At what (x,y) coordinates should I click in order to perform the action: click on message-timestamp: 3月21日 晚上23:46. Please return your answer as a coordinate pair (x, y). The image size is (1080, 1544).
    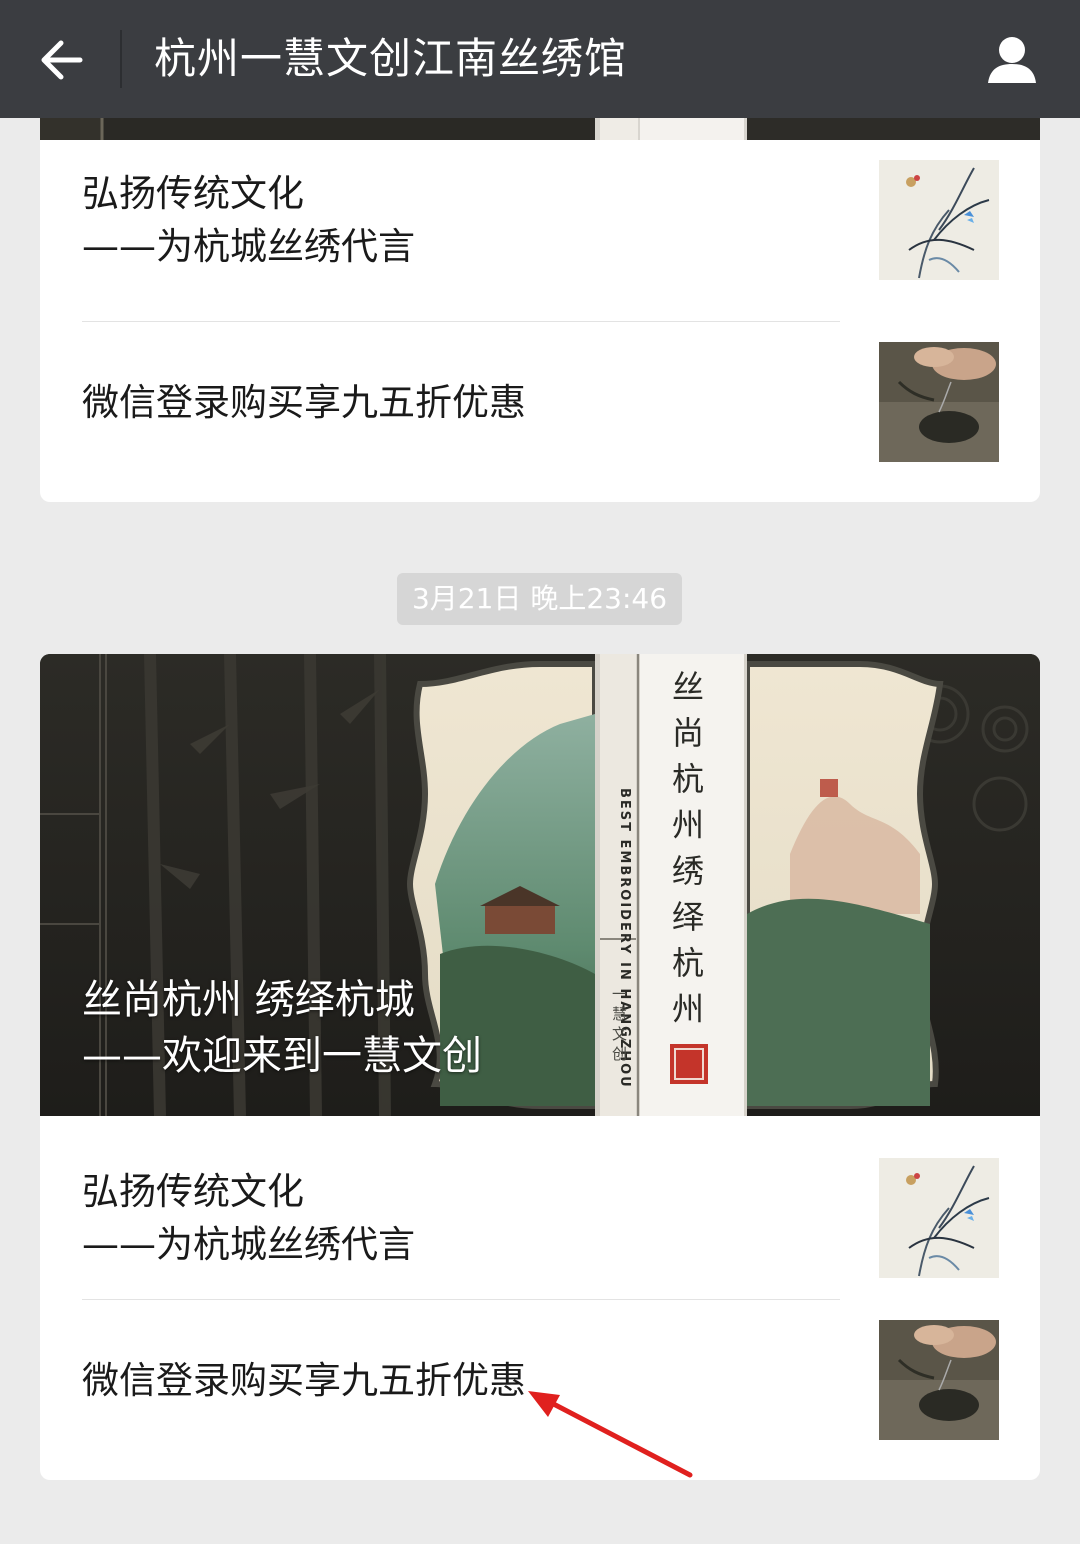
    Looking at the image, I should click on (539, 599).